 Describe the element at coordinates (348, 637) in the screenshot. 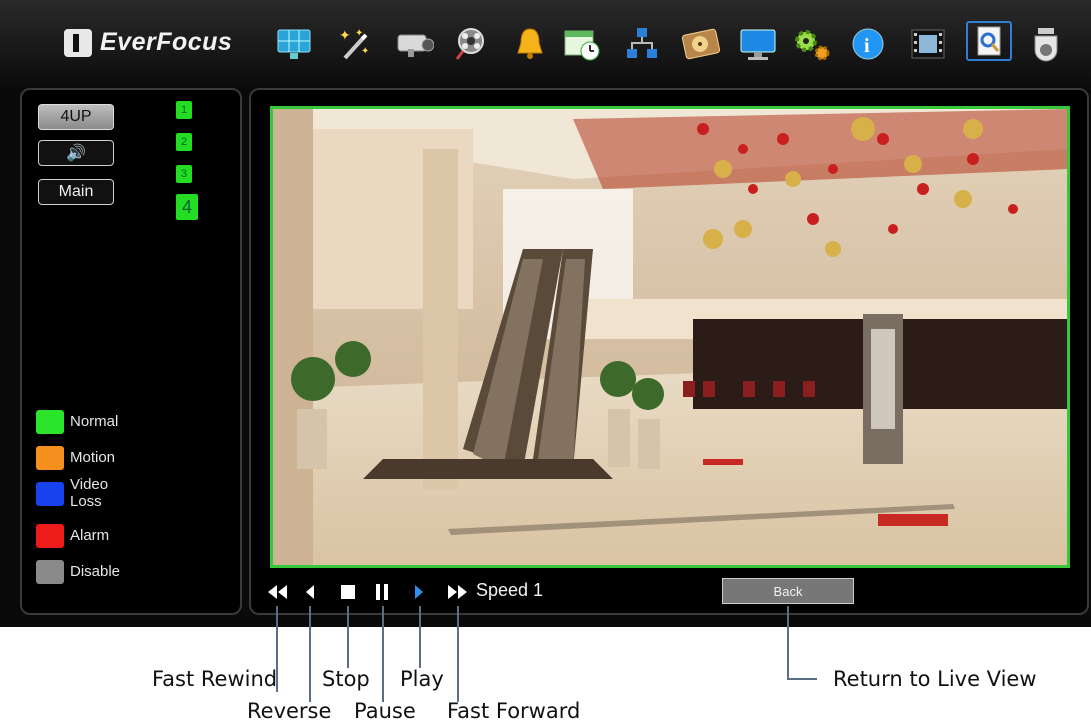

I see `callout-line-stop` at that location.